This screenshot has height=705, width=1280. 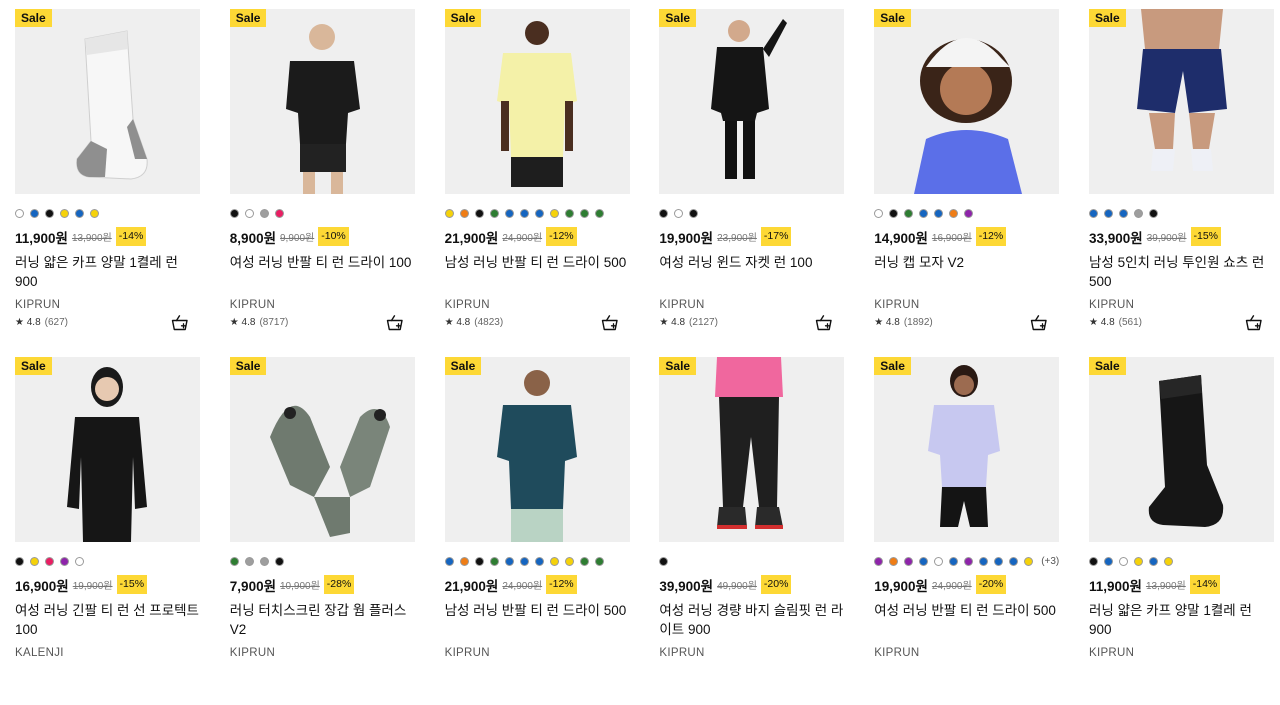 What do you see at coordinates (322, 272) in the screenshot?
I see `product-name: 여성 러닝 반팔 티 런 드라이 100` at bounding box center [322, 272].